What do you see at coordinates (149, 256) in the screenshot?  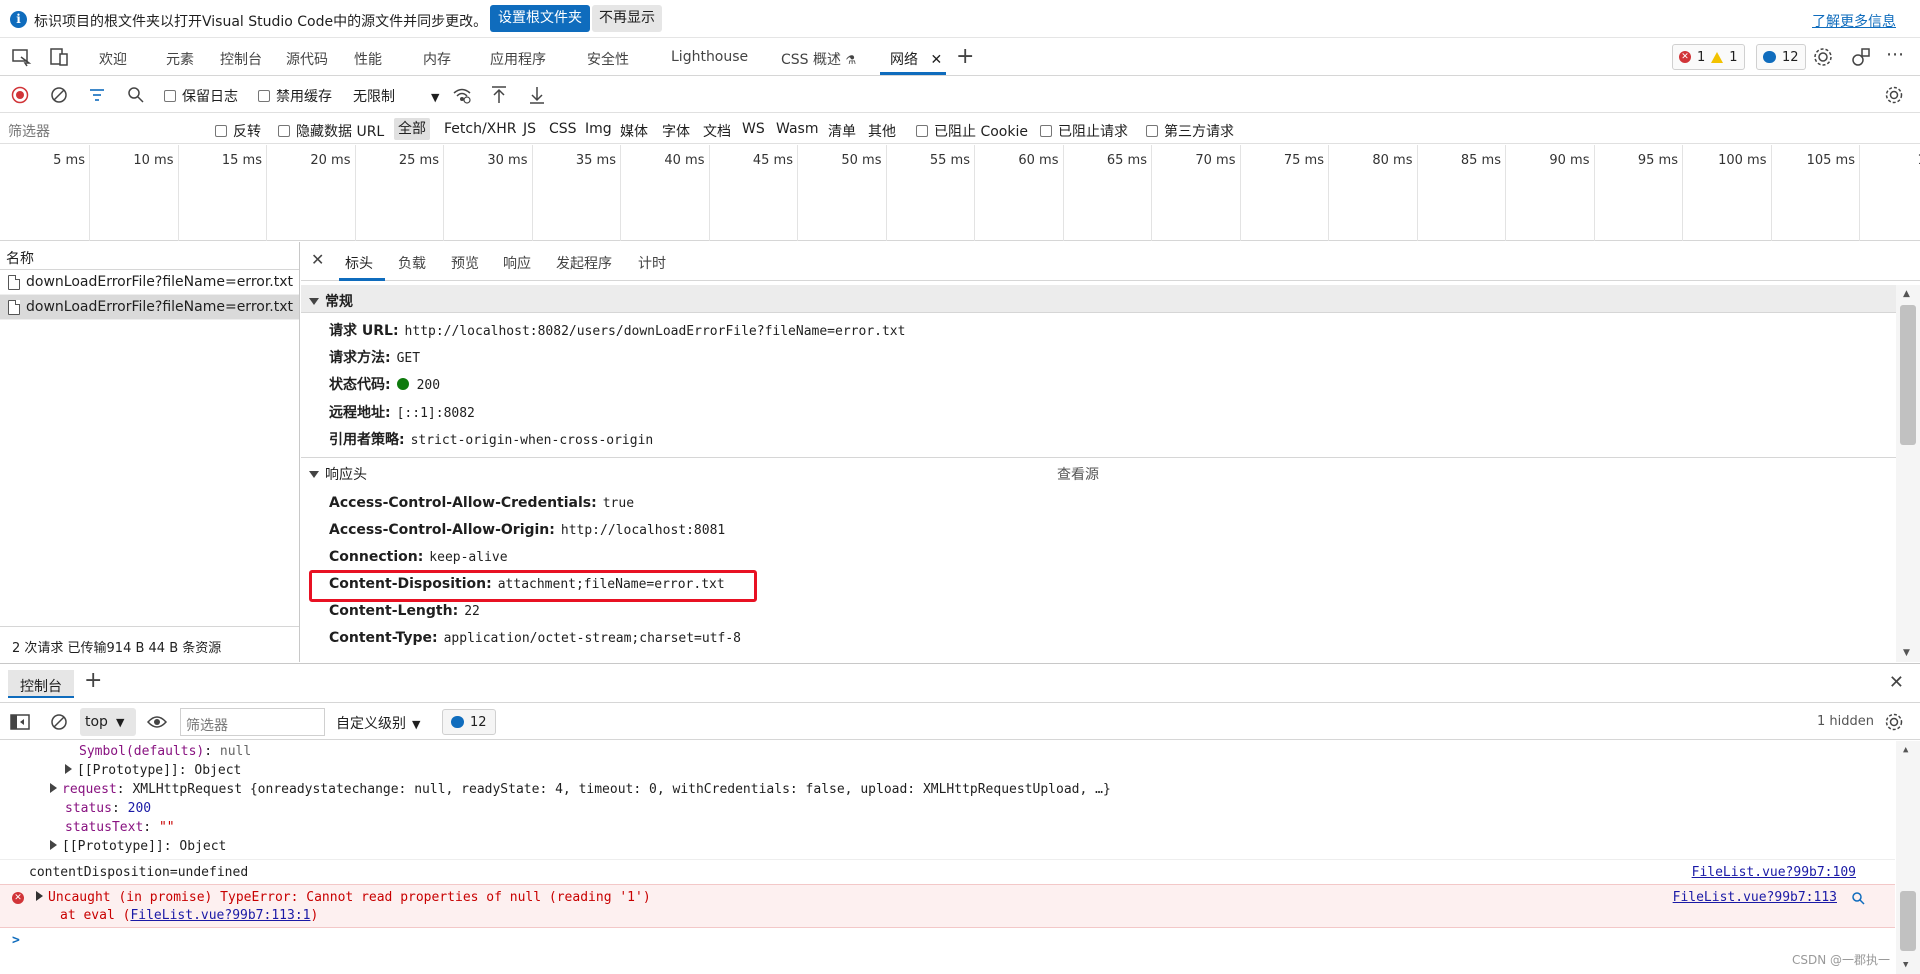 I see `name-column-header: 名称` at bounding box center [149, 256].